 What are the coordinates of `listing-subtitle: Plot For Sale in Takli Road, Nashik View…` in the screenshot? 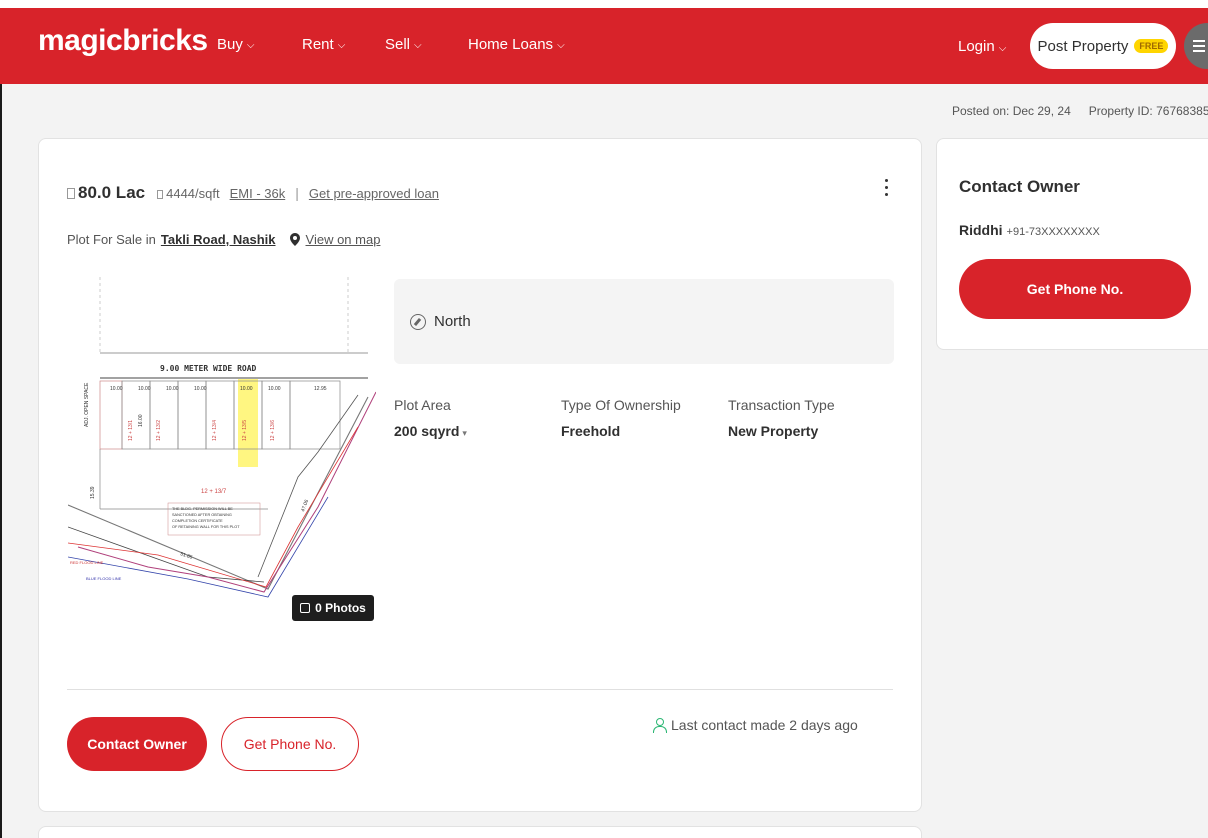 It's located at (223, 239).